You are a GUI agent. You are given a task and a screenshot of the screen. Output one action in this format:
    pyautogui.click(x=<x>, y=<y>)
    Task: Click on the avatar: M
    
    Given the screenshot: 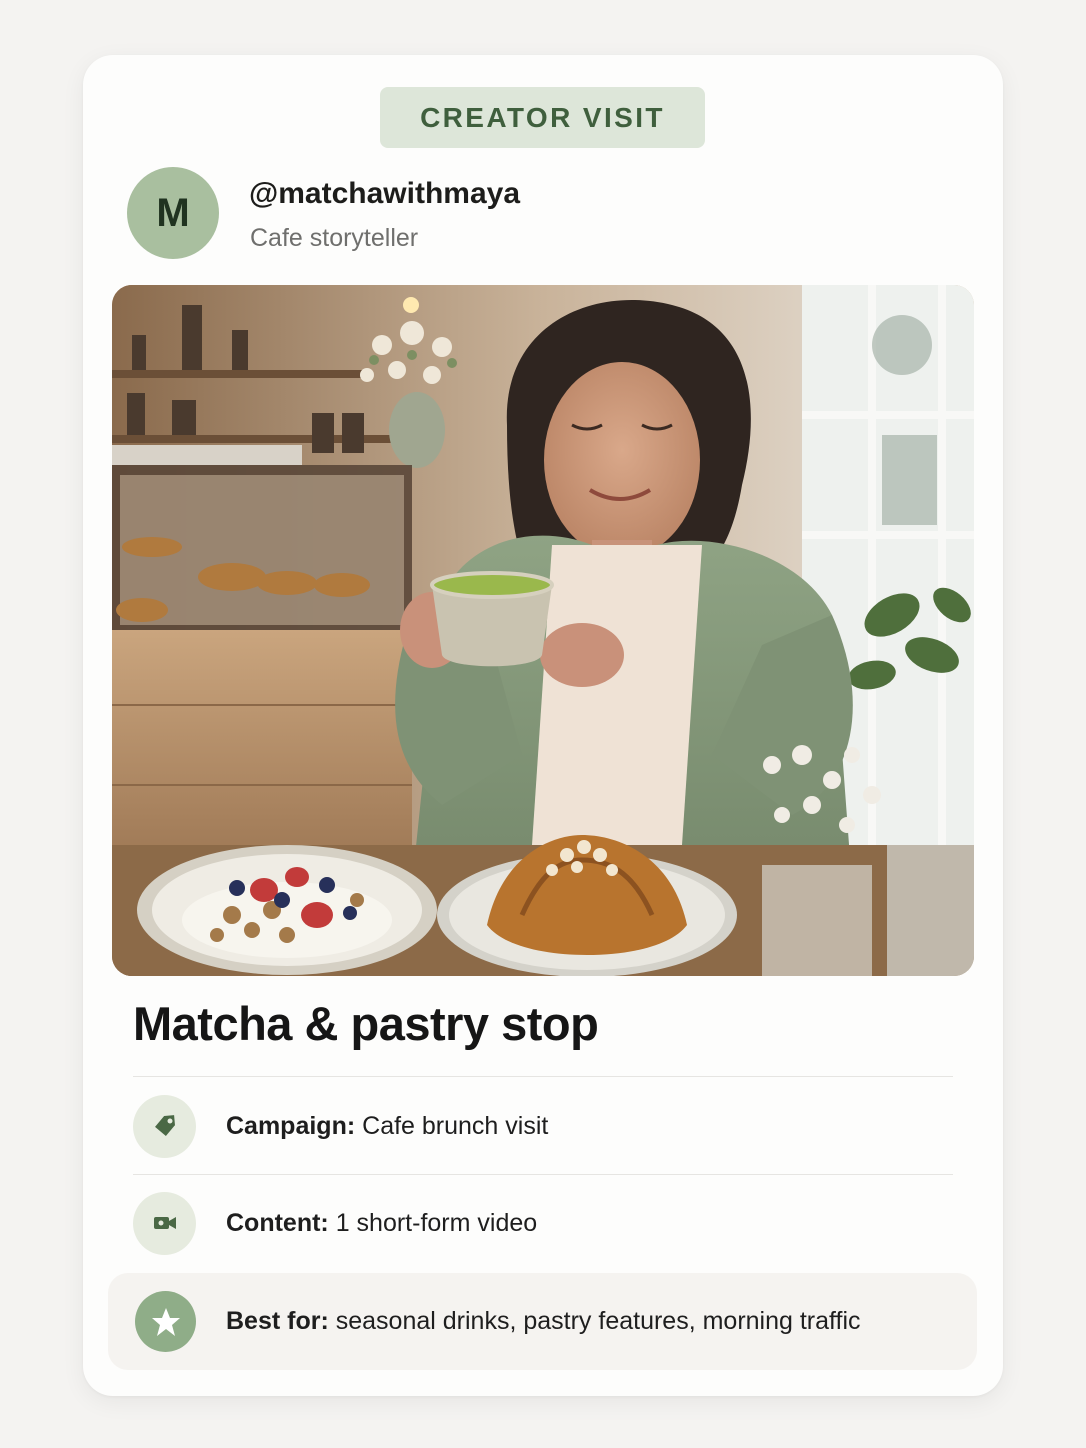 What is the action you would take?
    pyautogui.click(x=173, y=213)
    